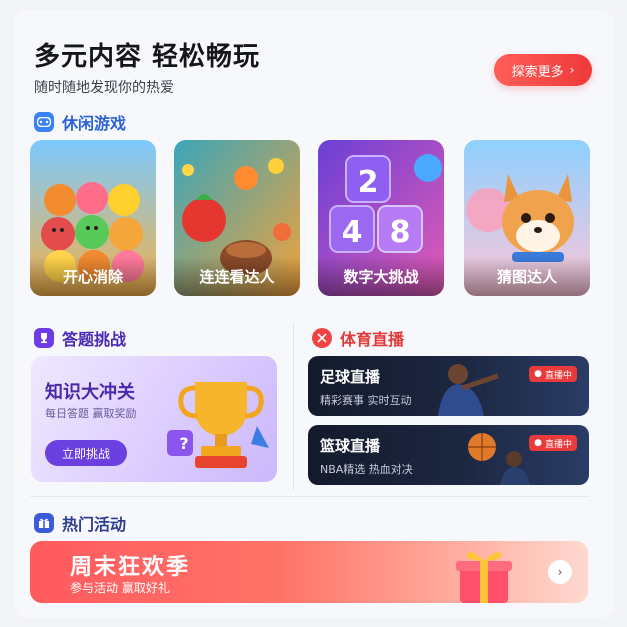  What do you see at coordinates (350, 446) in the screenshot?
I see `sports-title: 篮球直播` at bounding box center [350, 446].